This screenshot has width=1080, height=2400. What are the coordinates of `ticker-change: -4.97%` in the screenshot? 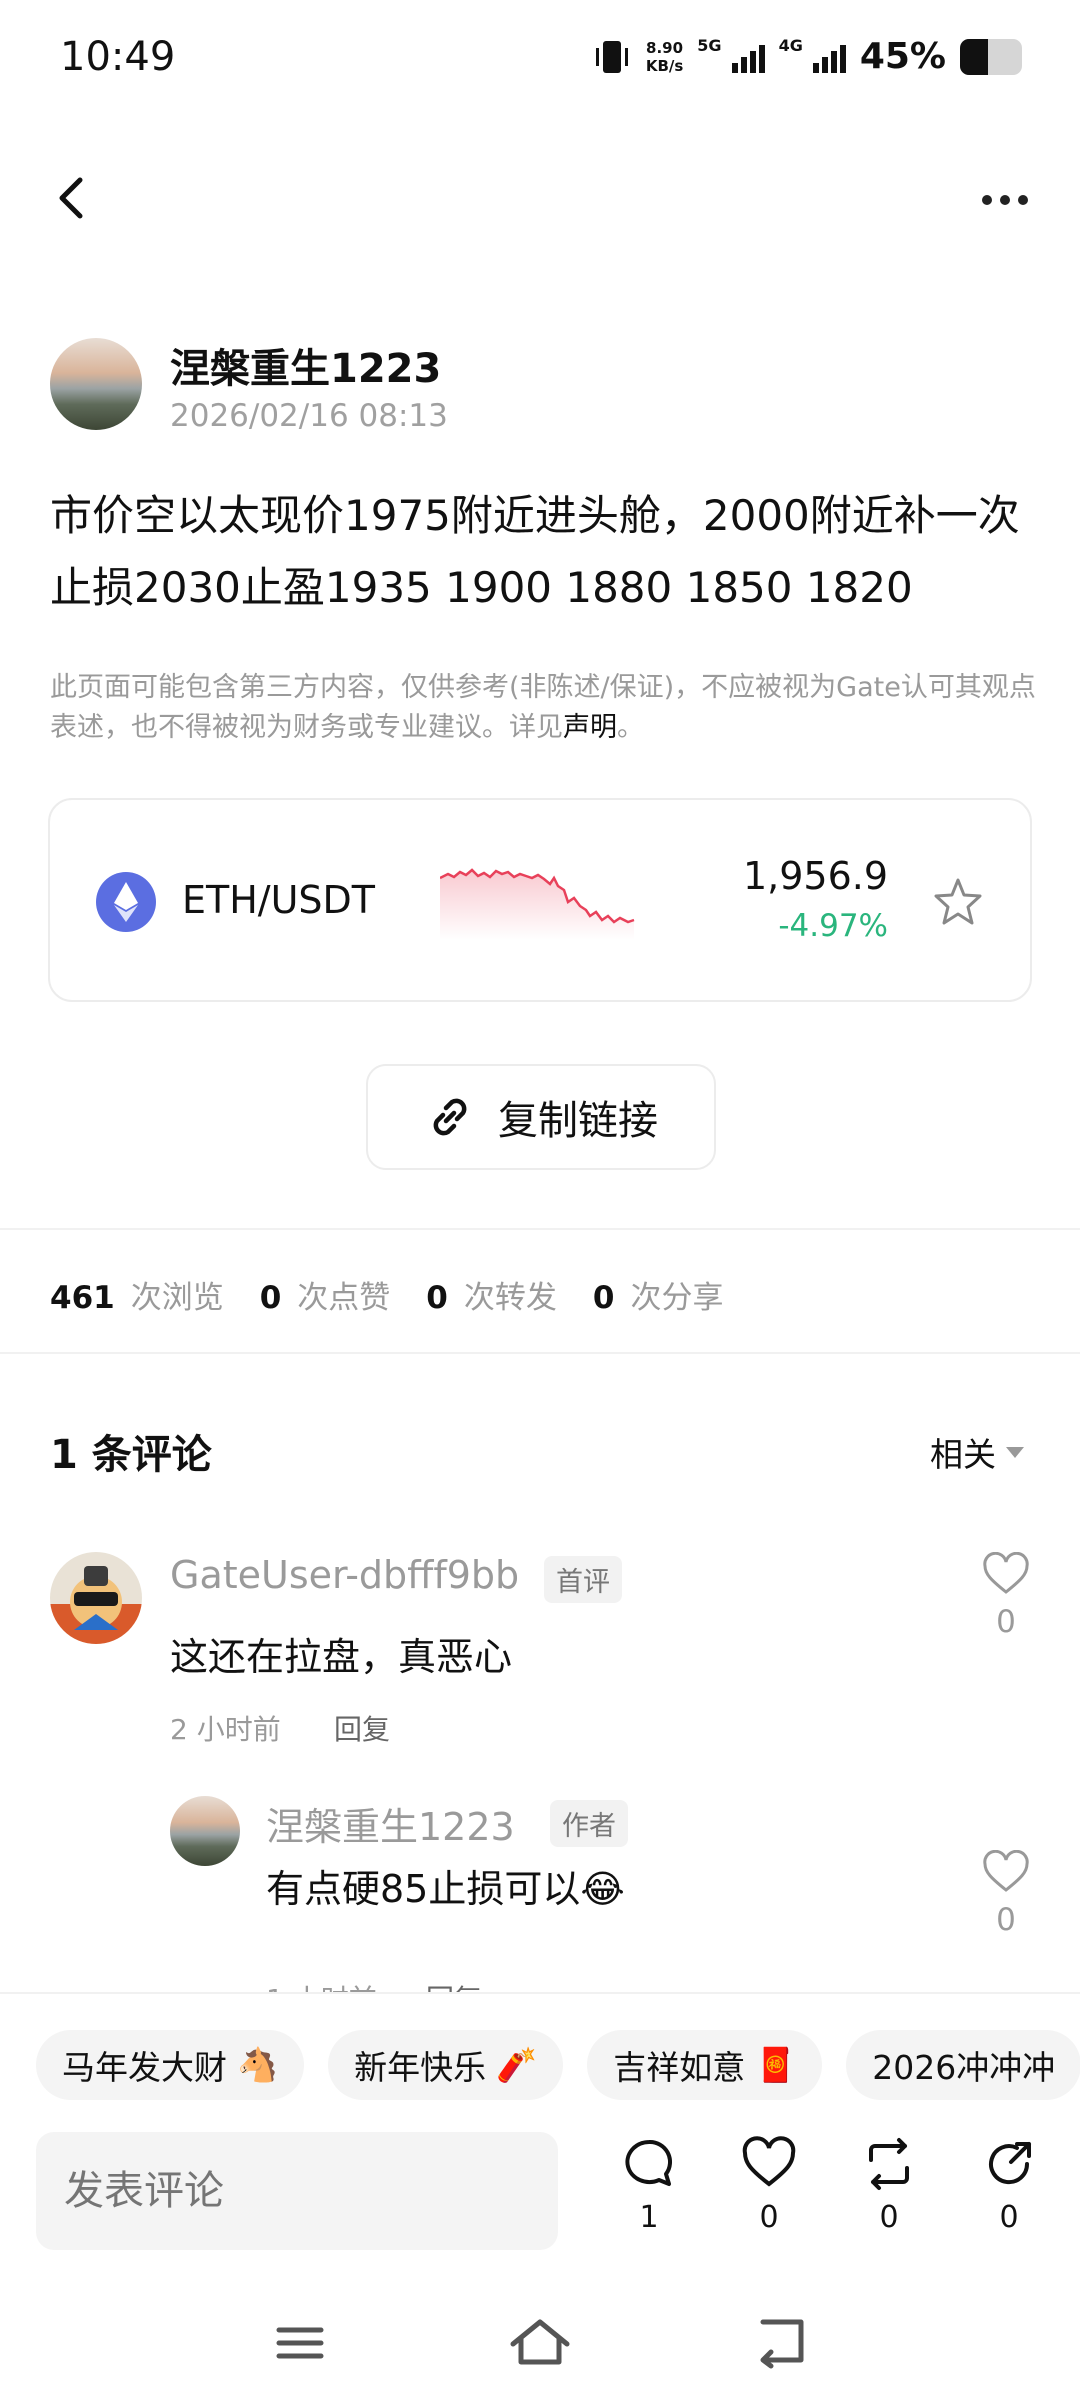 It's located at (833, 926).